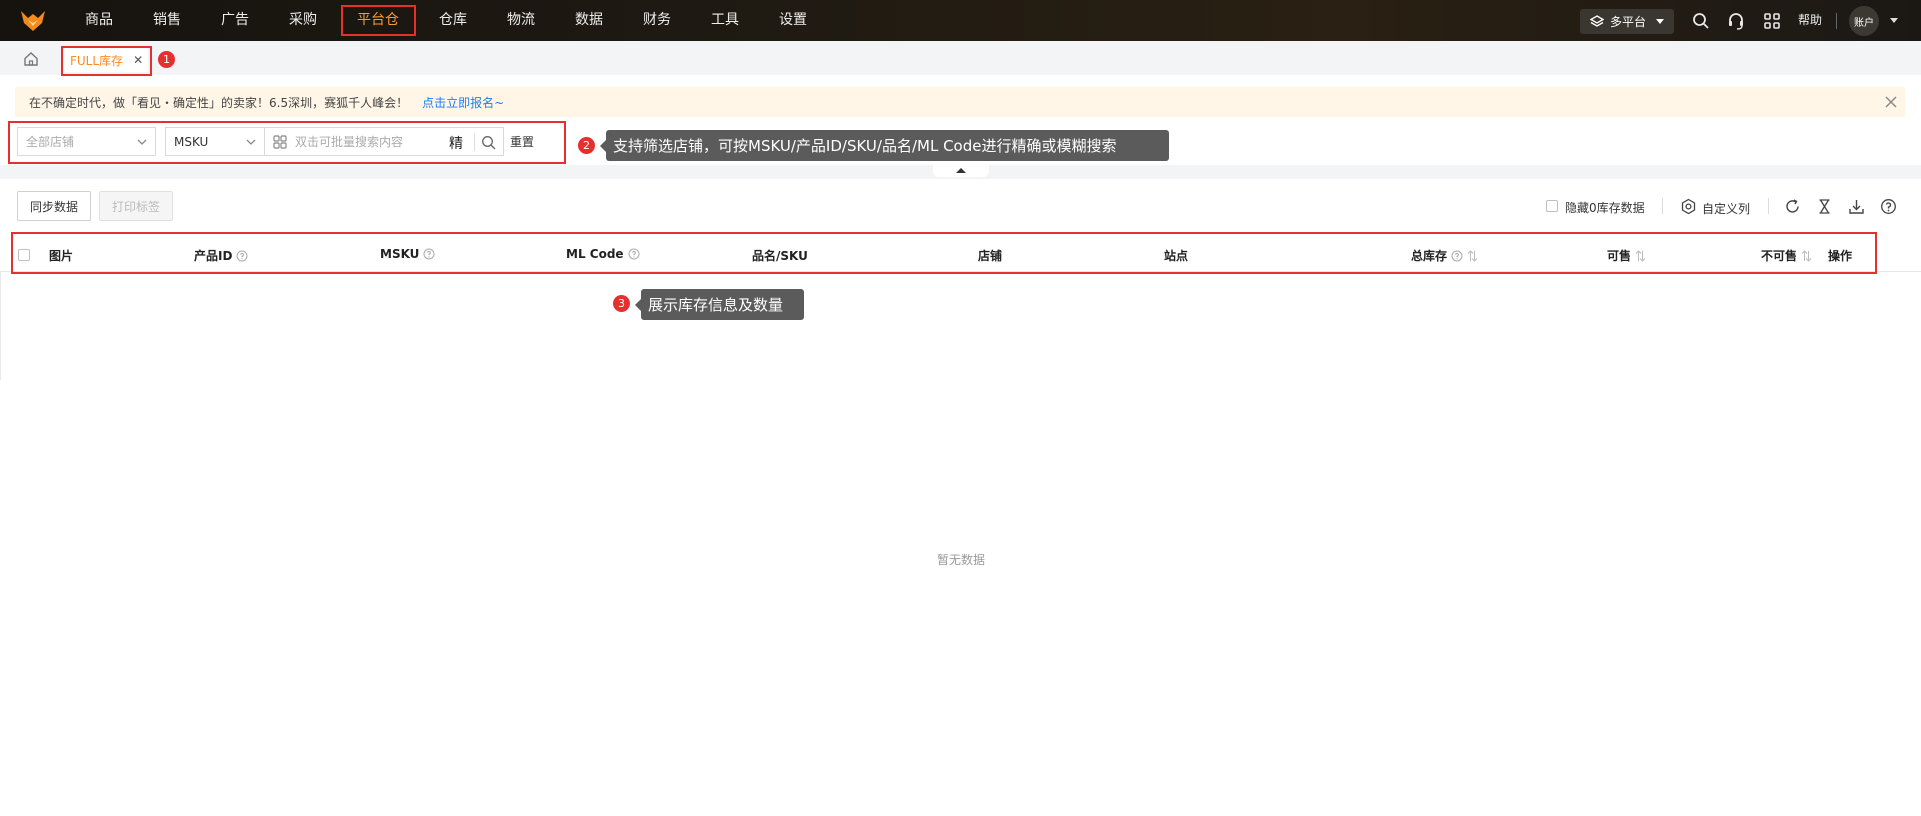 The width and height of the screenshot is (1921, 816). Describe the element at coordinates (453, 20) in the screenshot. I see `nav-item-warehouse: 仓库` at that location.